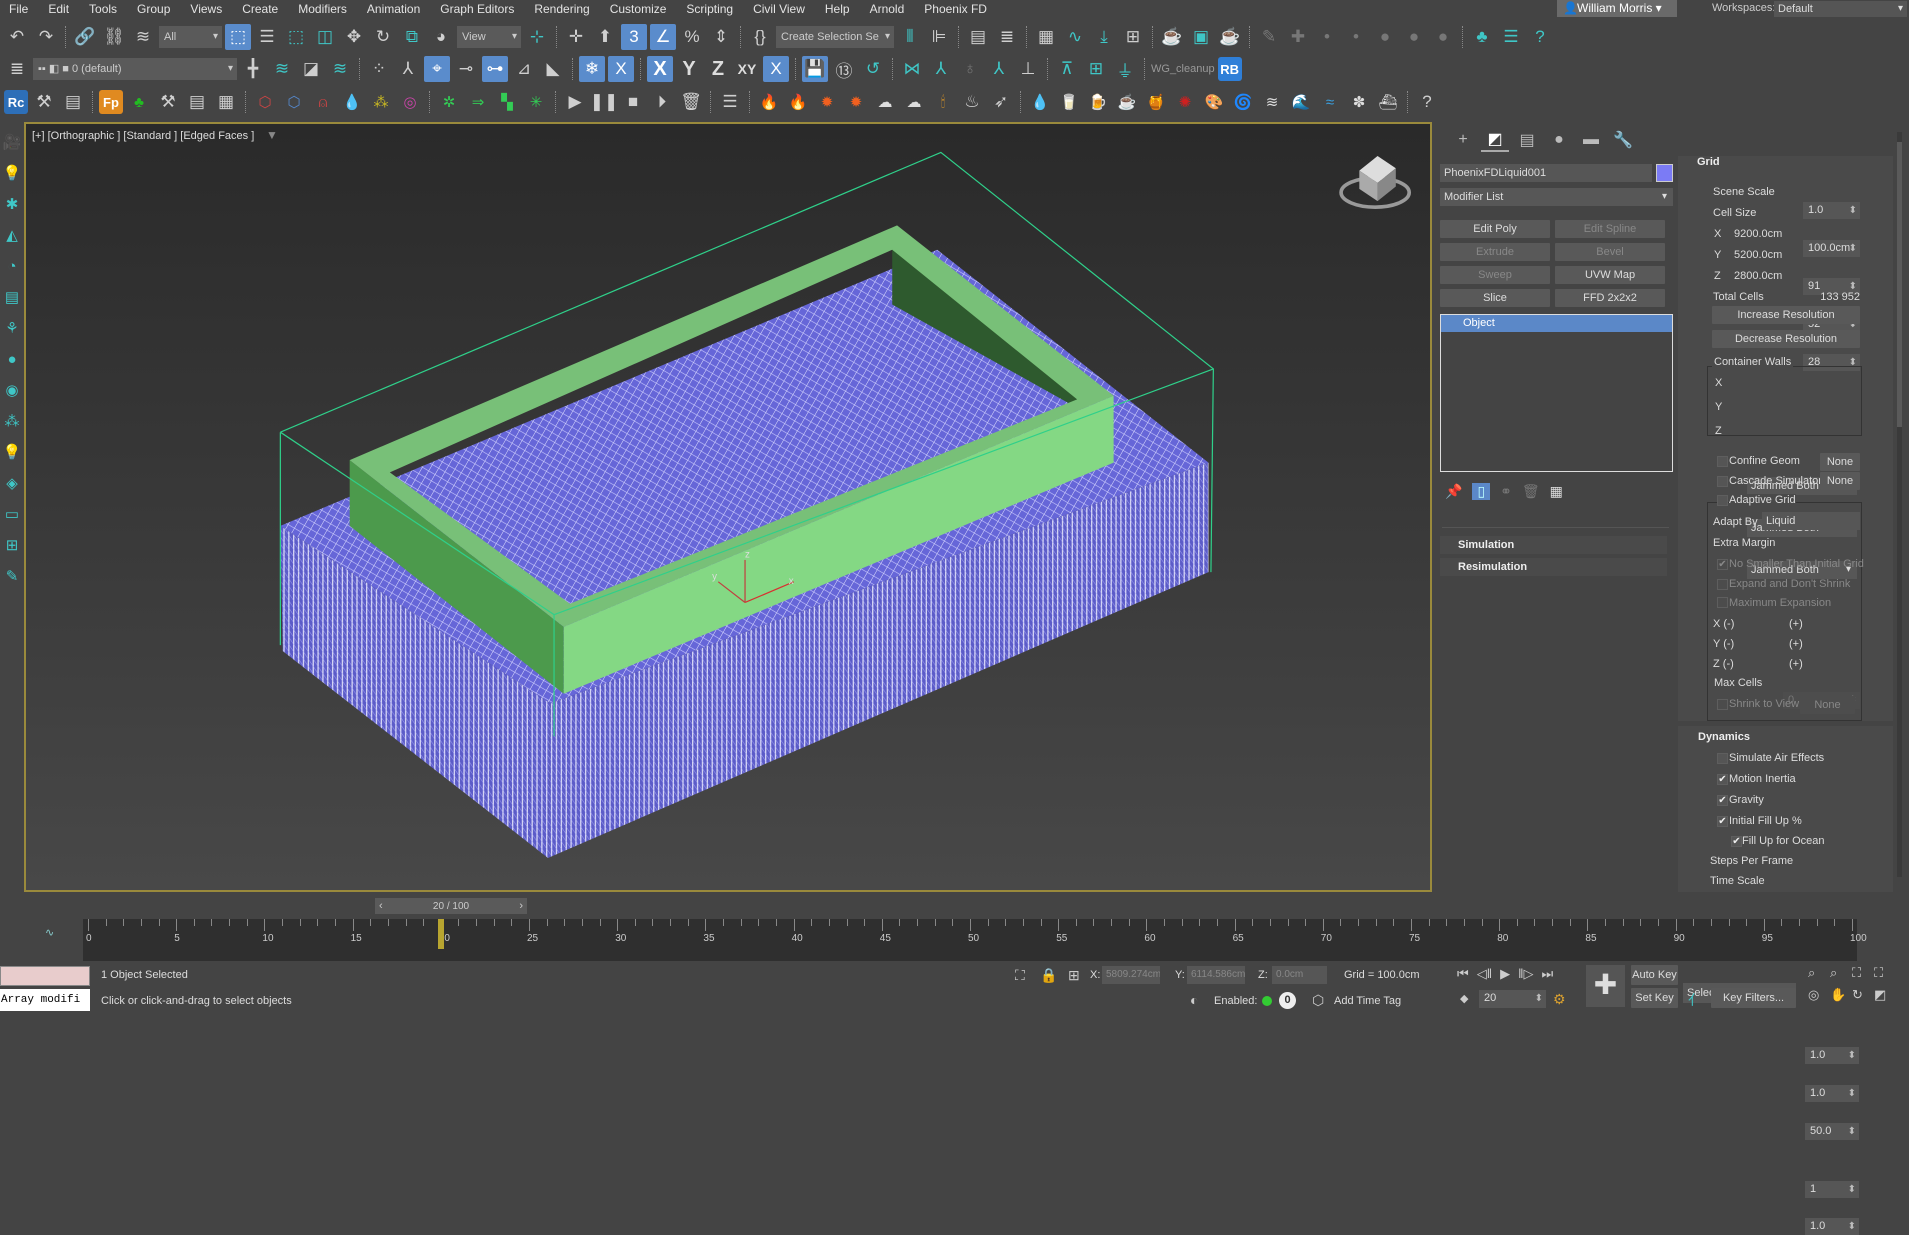  What do you see at coordinates (383, 37) in the screenshot?
I see `rotate-icon: ↻` at bounding box center [383, 37].